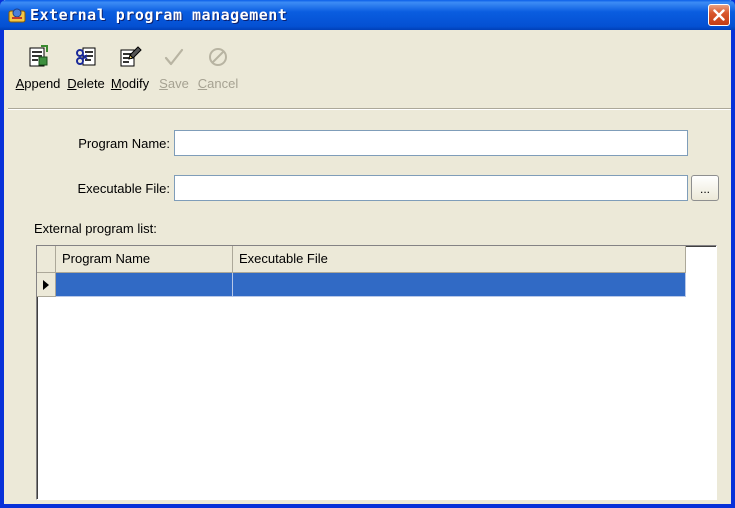 The image size is (735, 508). What do you see at coordinates (174, 57) in the screenshot?
I see `checkmark-icon` at bounding box center [174, 57].